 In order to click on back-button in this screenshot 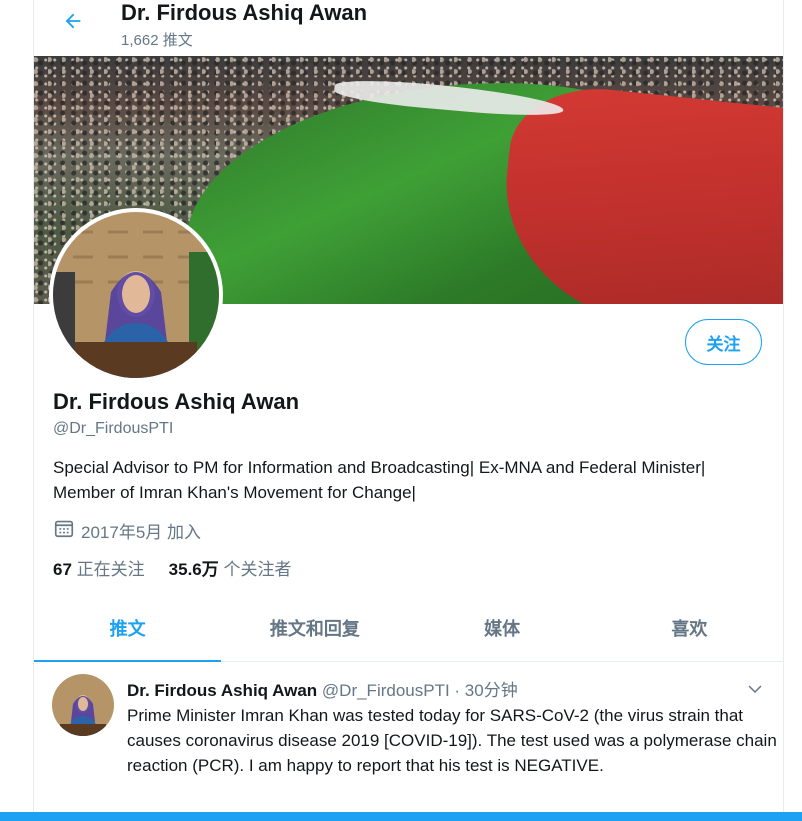, I will do `click(73, 23)`.